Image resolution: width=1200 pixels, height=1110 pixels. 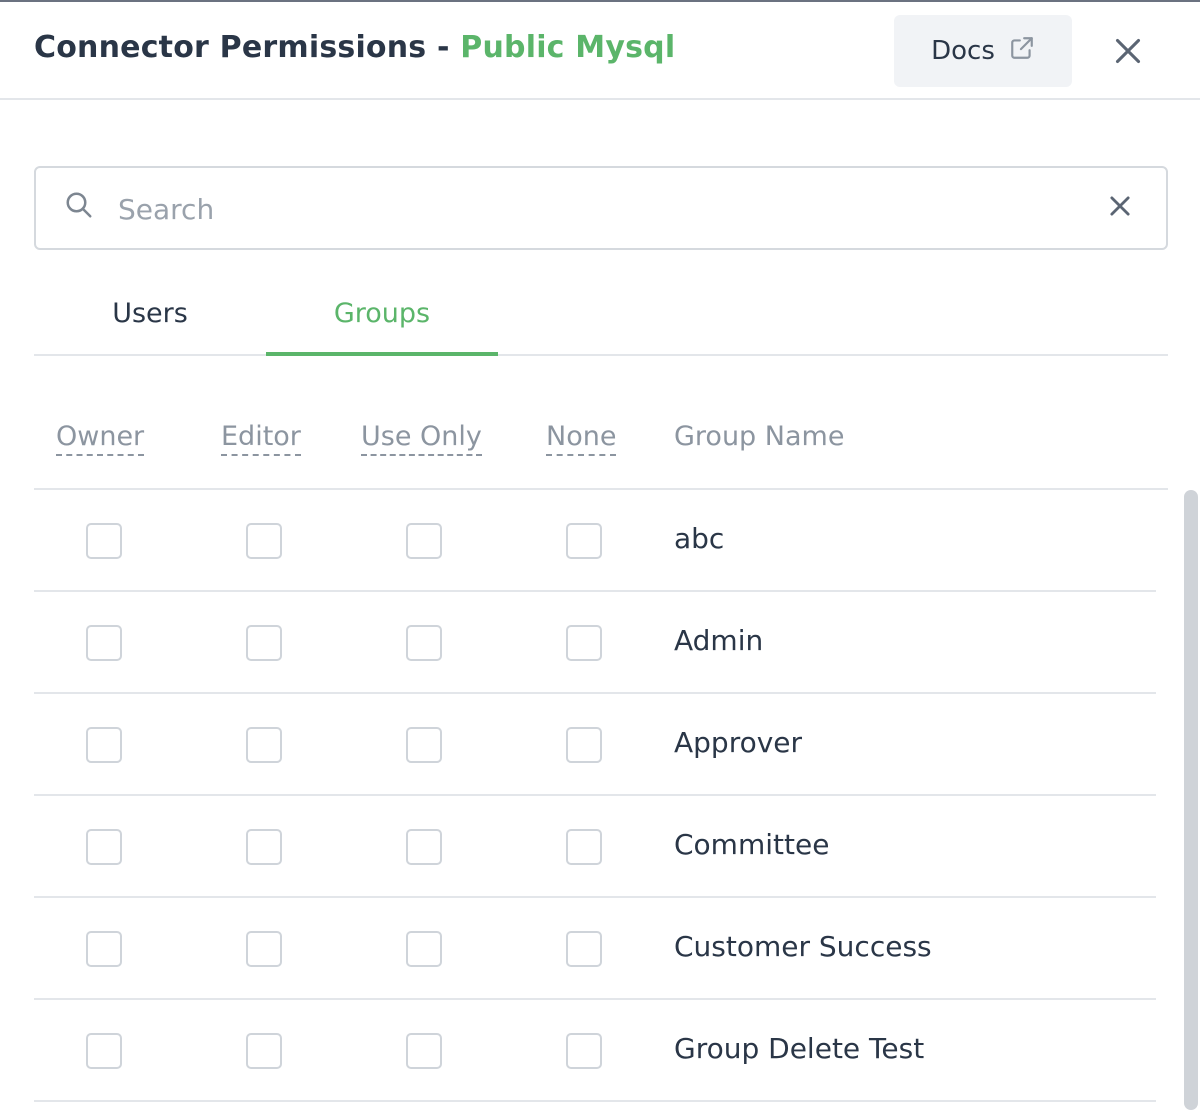 I want to click on group-name: Customer Success, so click(x=803, y=946).